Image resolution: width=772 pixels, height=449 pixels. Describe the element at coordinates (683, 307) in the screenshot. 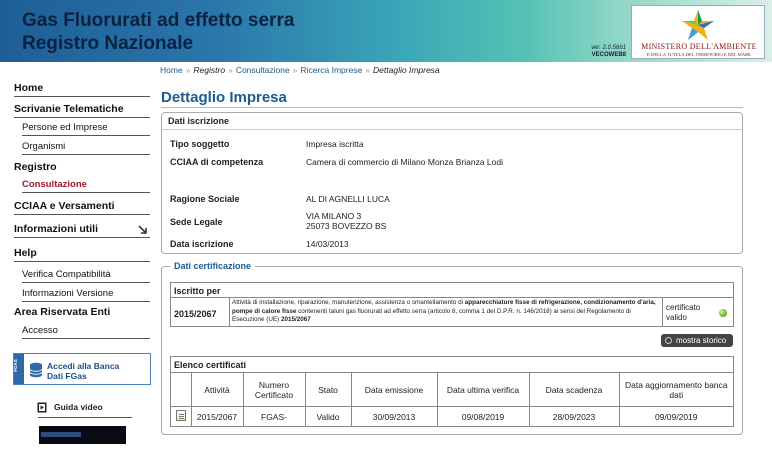

I see `certificate-status-line1: certificato` at that location.